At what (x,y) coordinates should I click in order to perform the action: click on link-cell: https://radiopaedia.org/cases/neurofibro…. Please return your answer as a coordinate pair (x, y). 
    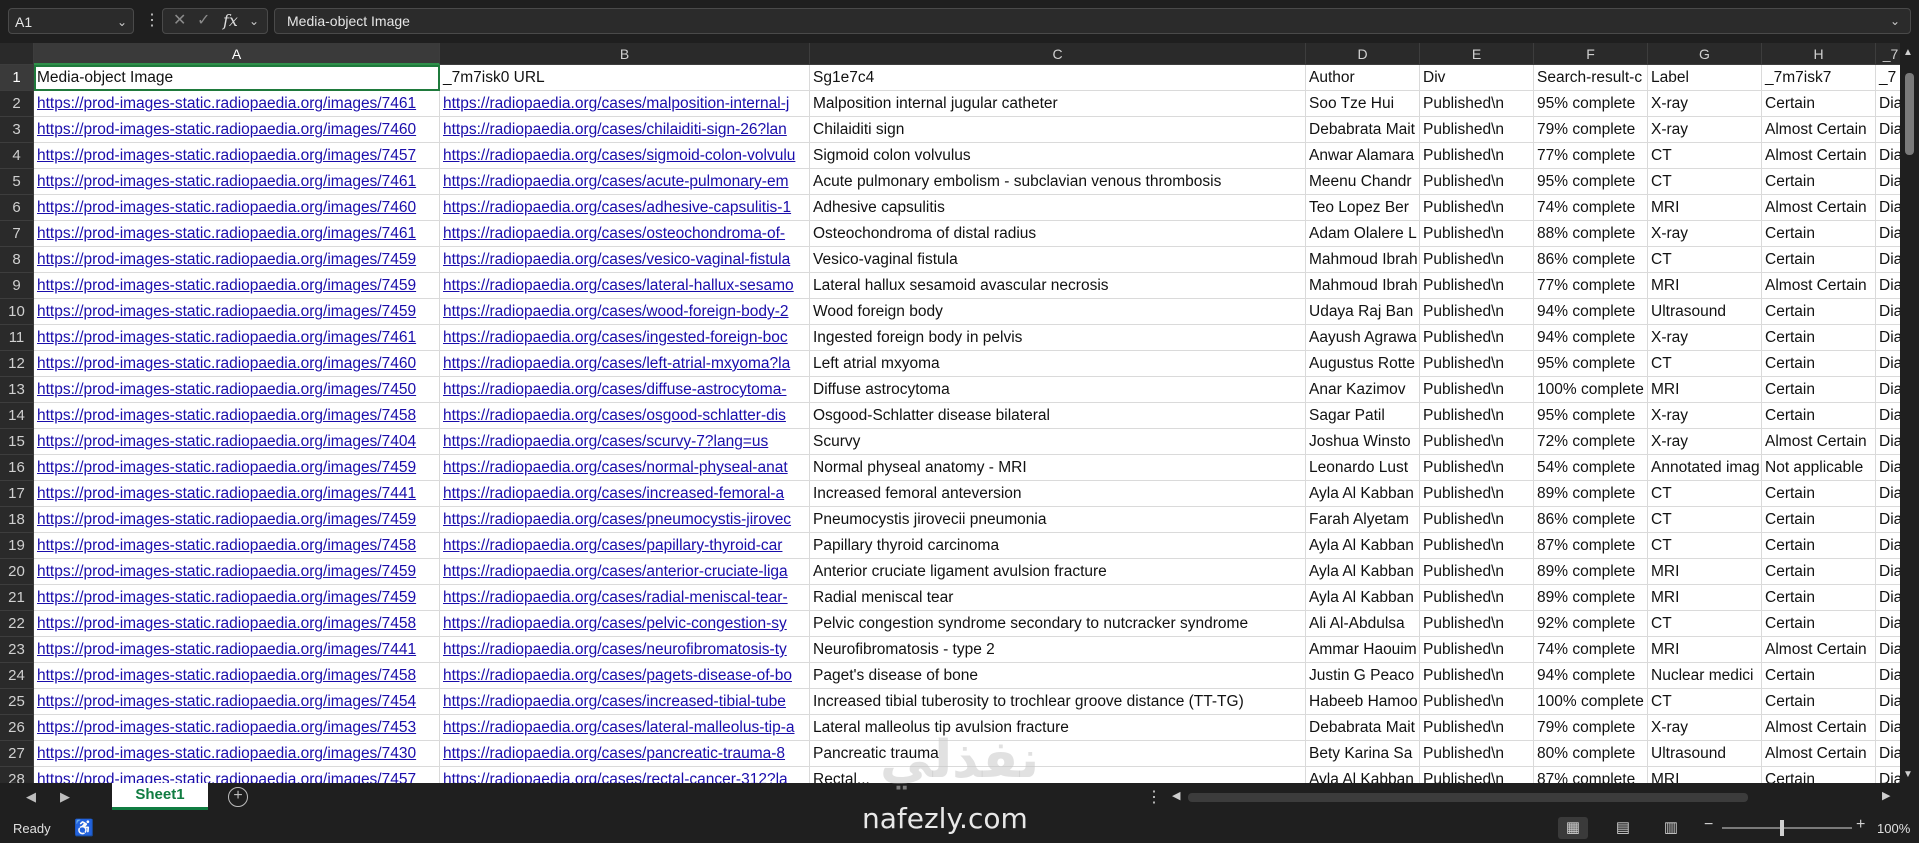
    Looking at the image, I should click on (625, 650).